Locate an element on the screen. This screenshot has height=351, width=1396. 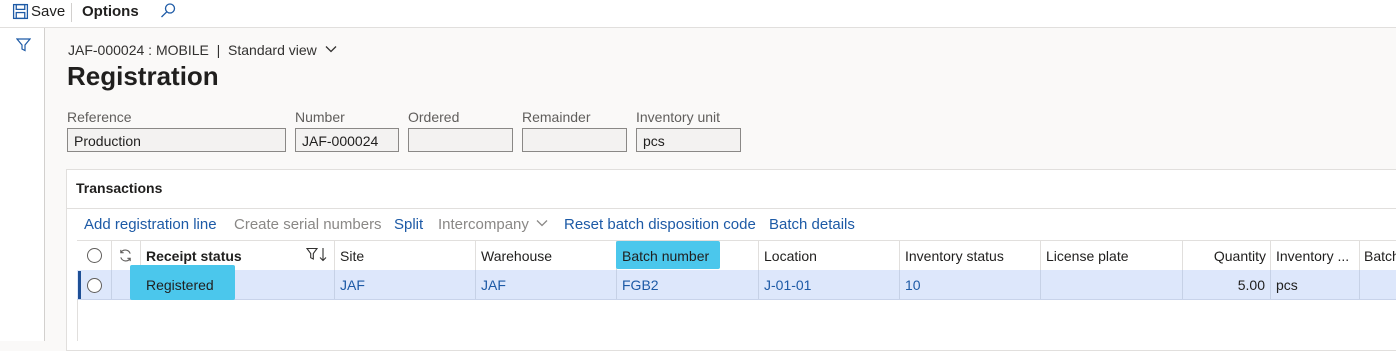
column-header-site: Site is located at coordinates (352, 256).